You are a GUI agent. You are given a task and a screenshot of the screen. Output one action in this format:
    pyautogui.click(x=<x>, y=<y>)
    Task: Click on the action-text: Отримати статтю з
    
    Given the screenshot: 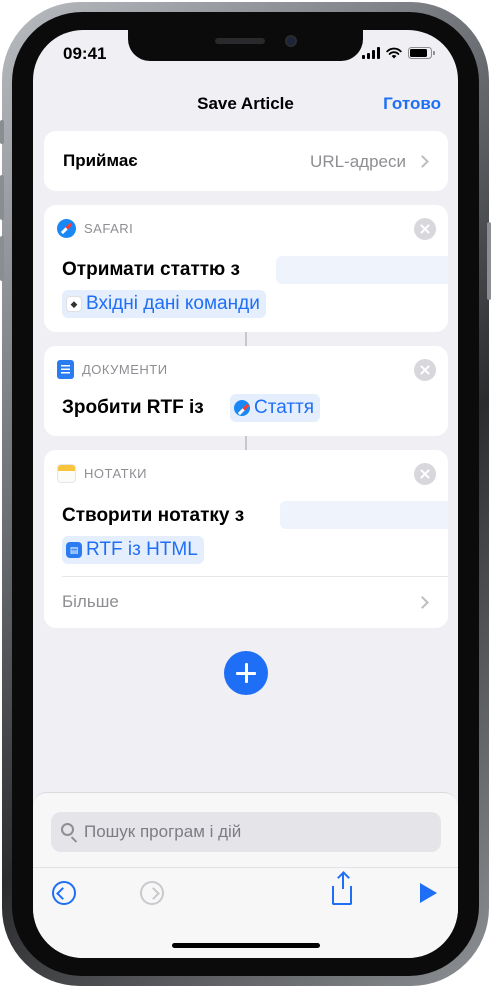 What is the action you would take?
    pyautogui.click(x=151, y=269)
    